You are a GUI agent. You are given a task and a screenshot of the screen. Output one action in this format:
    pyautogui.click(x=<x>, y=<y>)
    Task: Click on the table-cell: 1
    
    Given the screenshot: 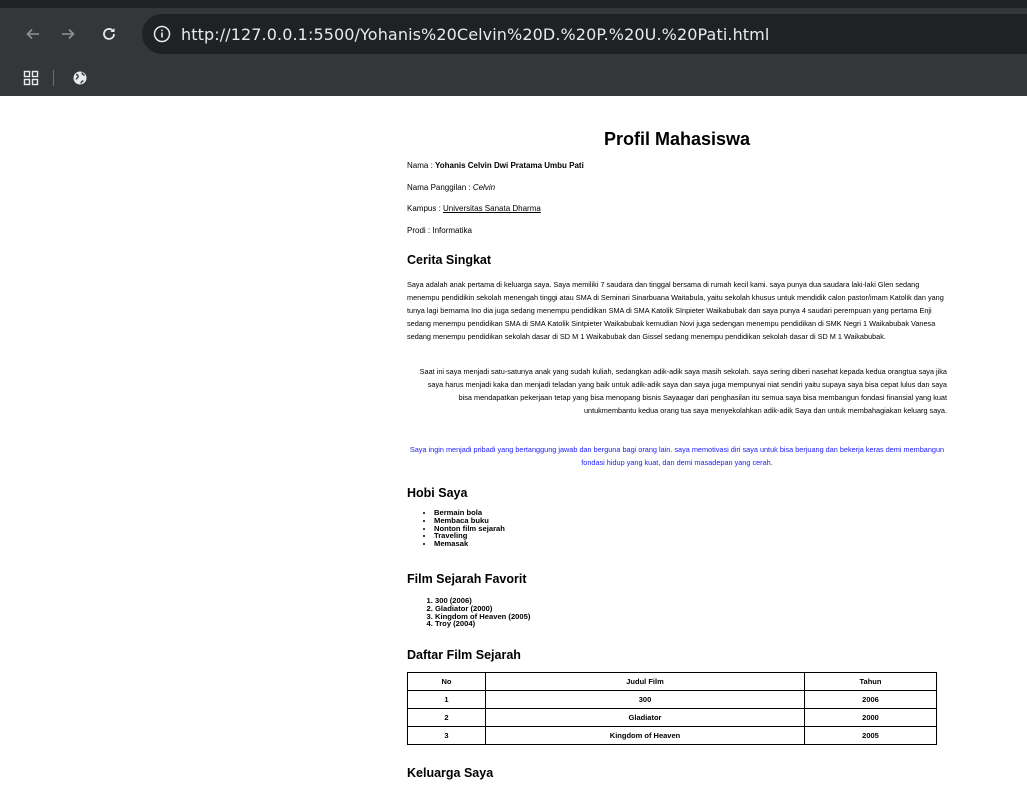 What is the action you would take?
    pyautogui.click(x=446, y=699)
    